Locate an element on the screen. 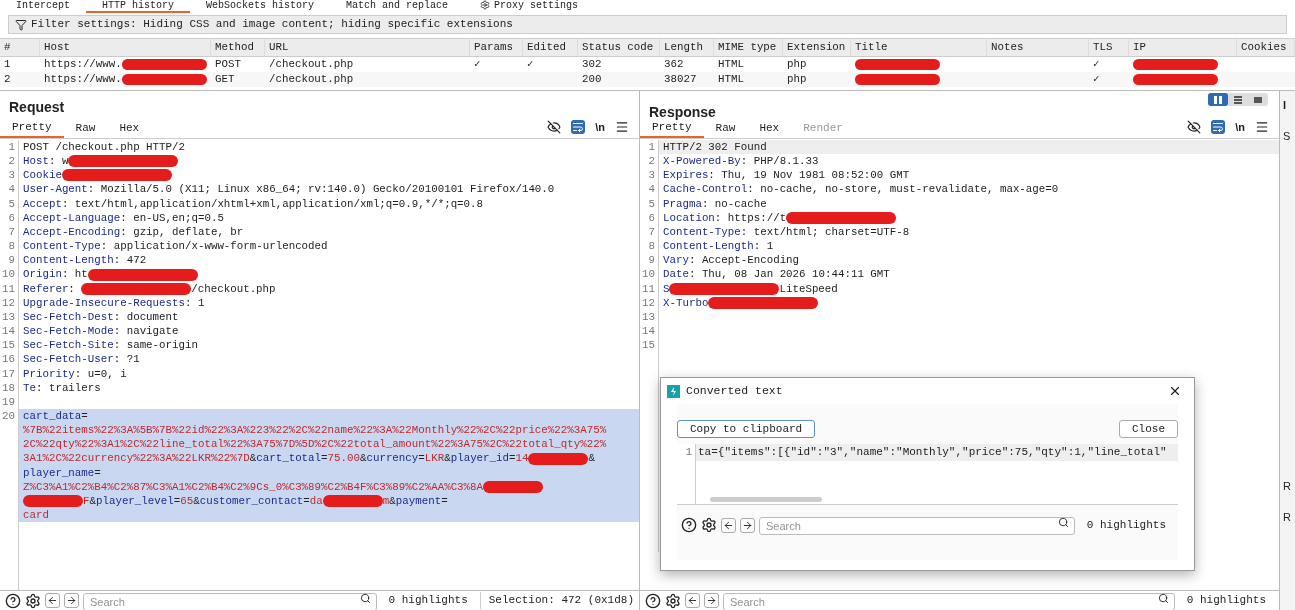  header-name: Sec-Fetch-Mode is located at coordinates (68, 331).